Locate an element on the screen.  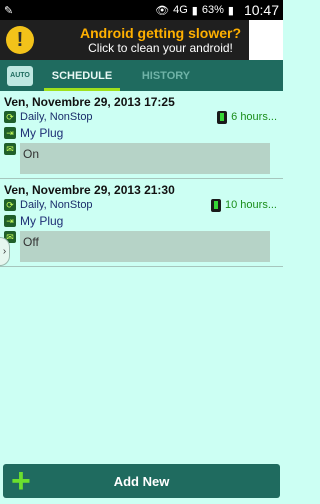
network-type: 4G is located at coordinates (180, 10).